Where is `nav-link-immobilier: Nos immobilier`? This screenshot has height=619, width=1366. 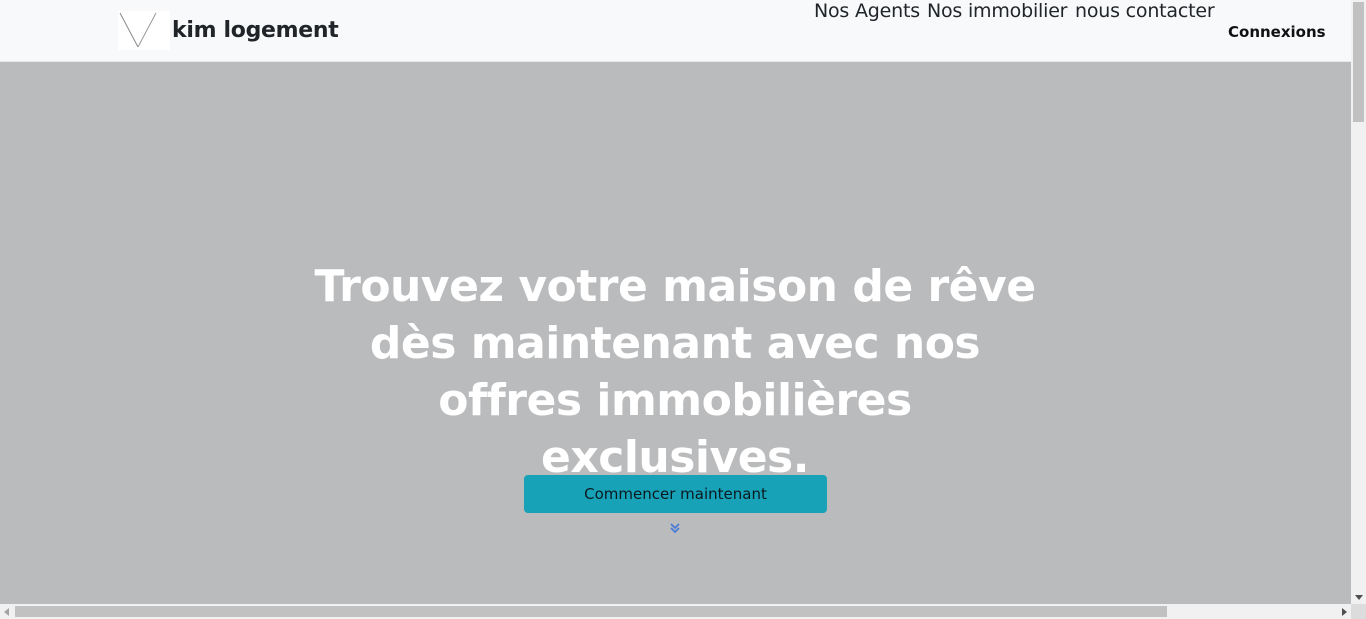
nav-link-immobilier: Nos immobilier is located at coordinates (997, 11).